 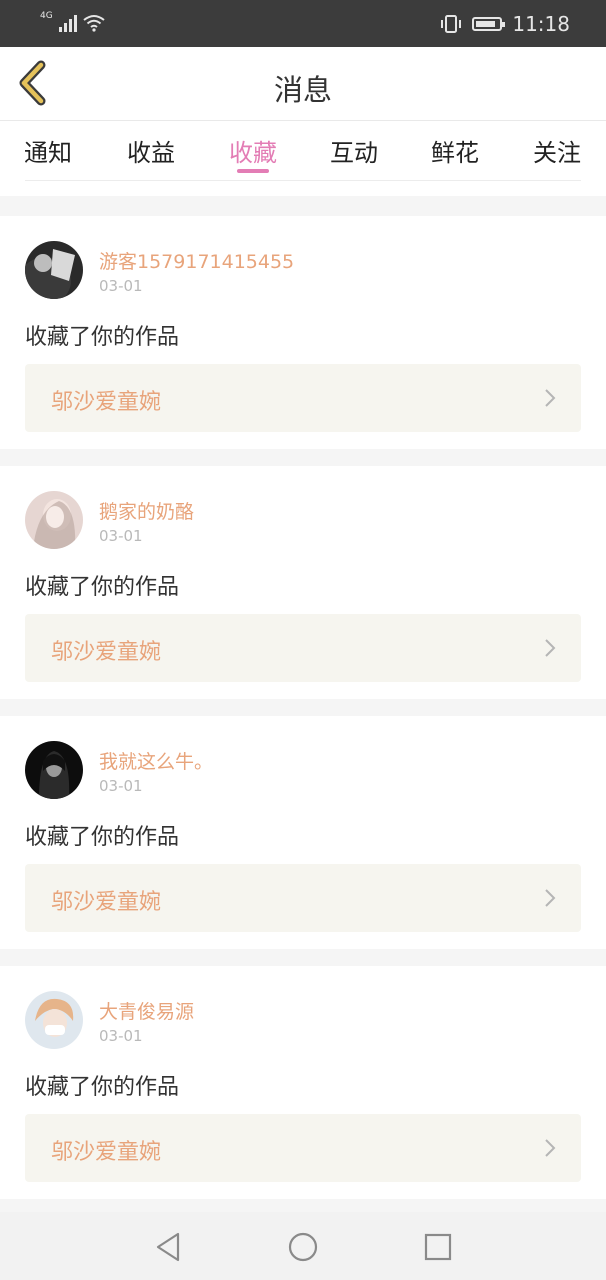 What do you see at coordinates (94, 23) in the screenshot?
I see `wifi-icon` at bounding box center [94, 23].